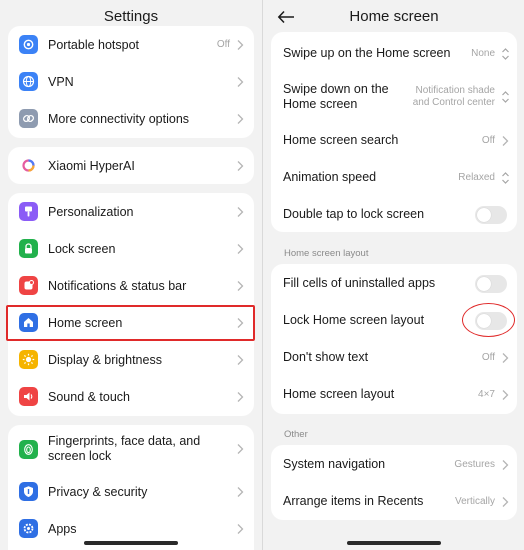  Describe the element at coordinates (223, 44) in the screenshot. I see `settings-item-value: Off` at that location.